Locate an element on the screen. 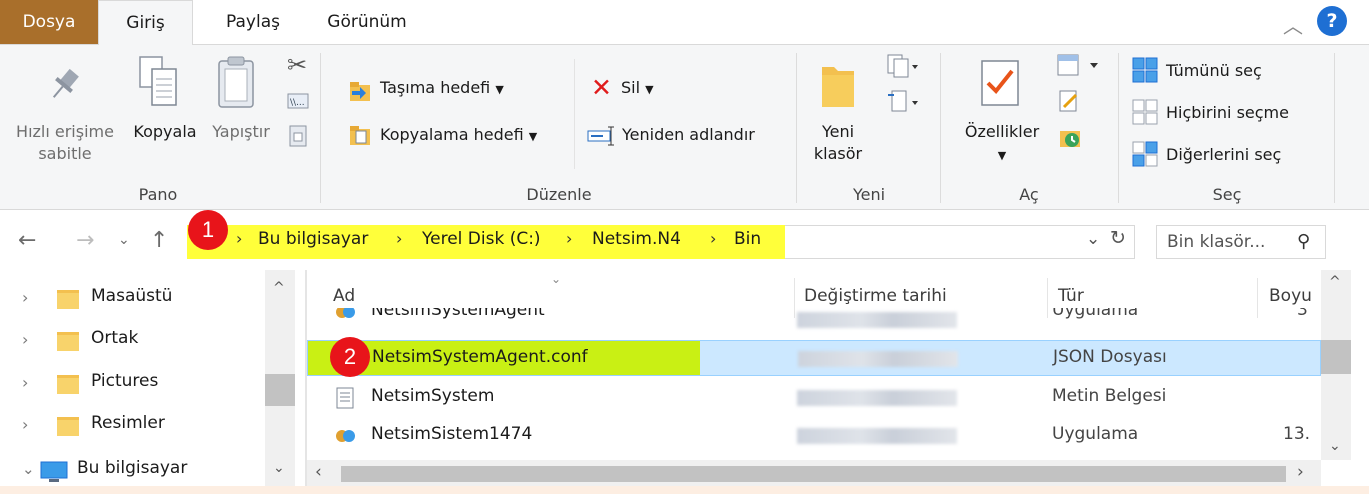  sidebar-item-ortak: › Ortak is located at coordinates (132, 341).